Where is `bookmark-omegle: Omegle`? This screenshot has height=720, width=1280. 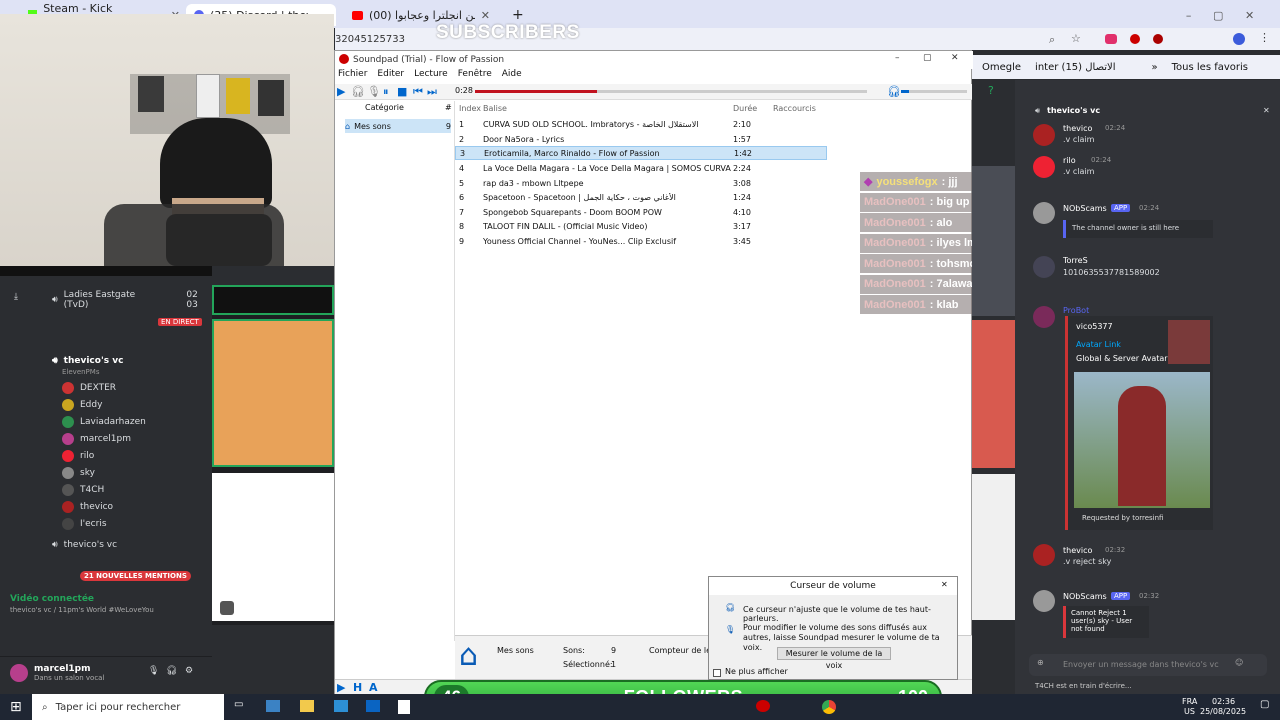
bookmark-omegle: Omegle is located at coordinates (1001, 67).